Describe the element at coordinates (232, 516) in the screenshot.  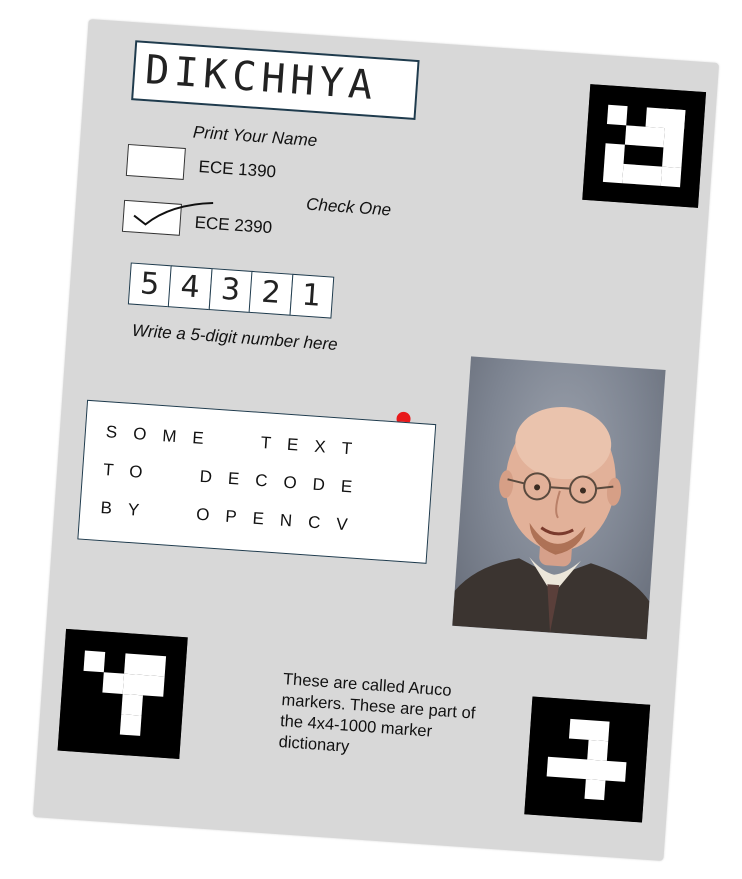
I see `ocr-line: BY OPENCV` at that location.